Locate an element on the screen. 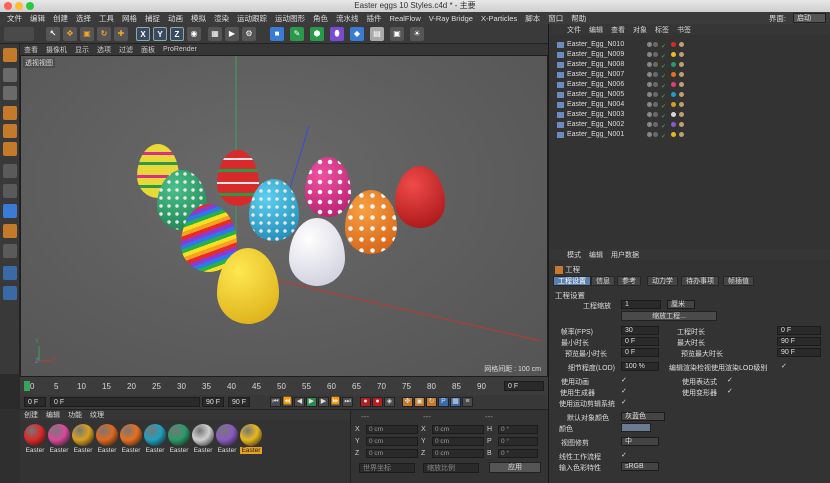 This screenshot has width=830, height=483. polygons-mode-icon is located at coordinates (10, 149).